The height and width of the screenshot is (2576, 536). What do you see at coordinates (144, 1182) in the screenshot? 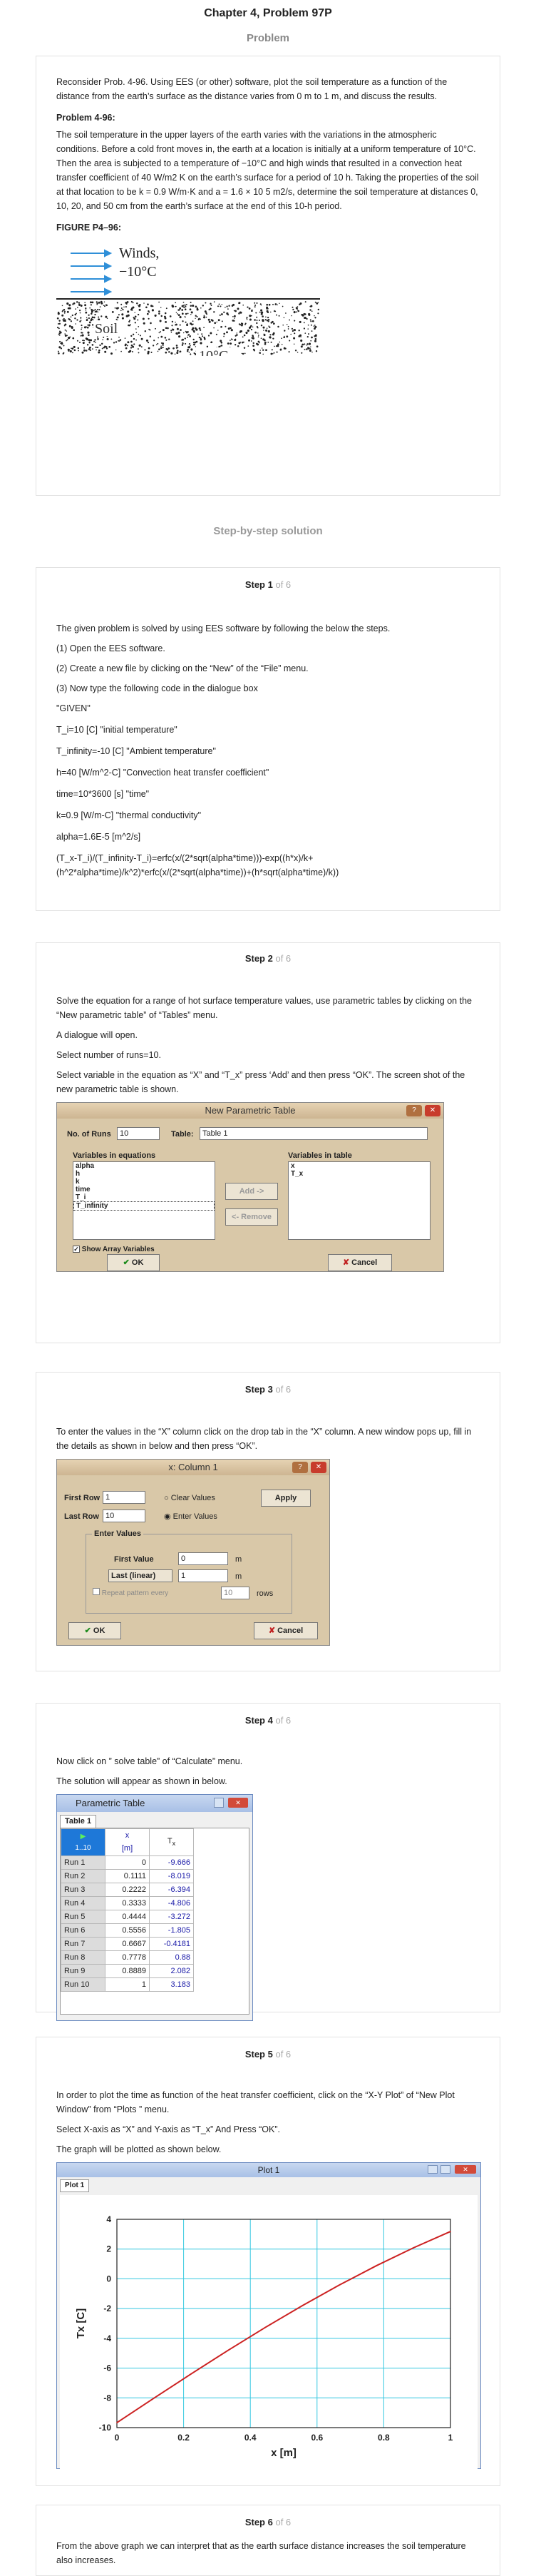
I see `variable-item: k` at bounding box center [144, 1182].